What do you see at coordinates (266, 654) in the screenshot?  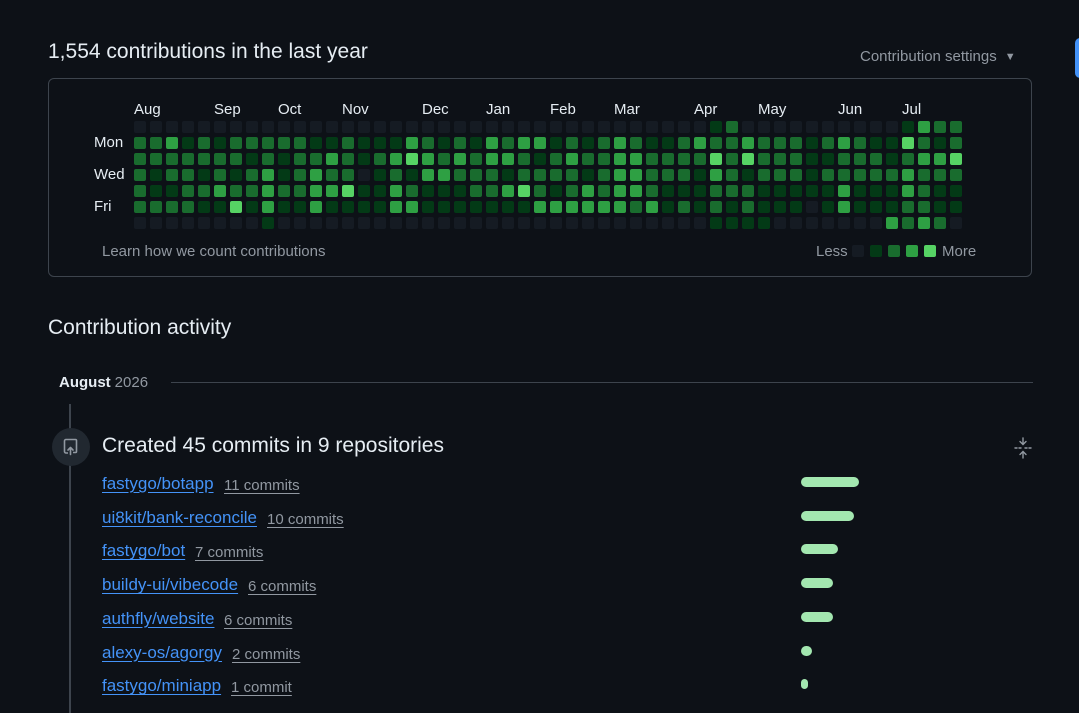 I see `repo-commit-count-link: 2 commits` at bounding box center [266, 654].